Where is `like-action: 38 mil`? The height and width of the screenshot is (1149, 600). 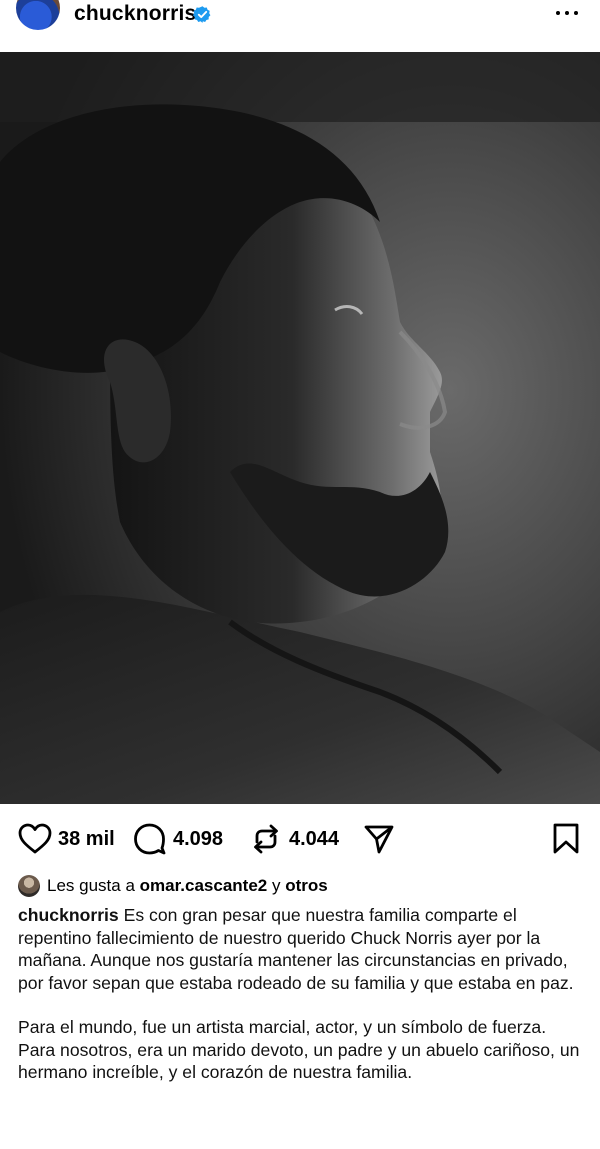
like-action: 38 mil is located at coordinates (66, 839).